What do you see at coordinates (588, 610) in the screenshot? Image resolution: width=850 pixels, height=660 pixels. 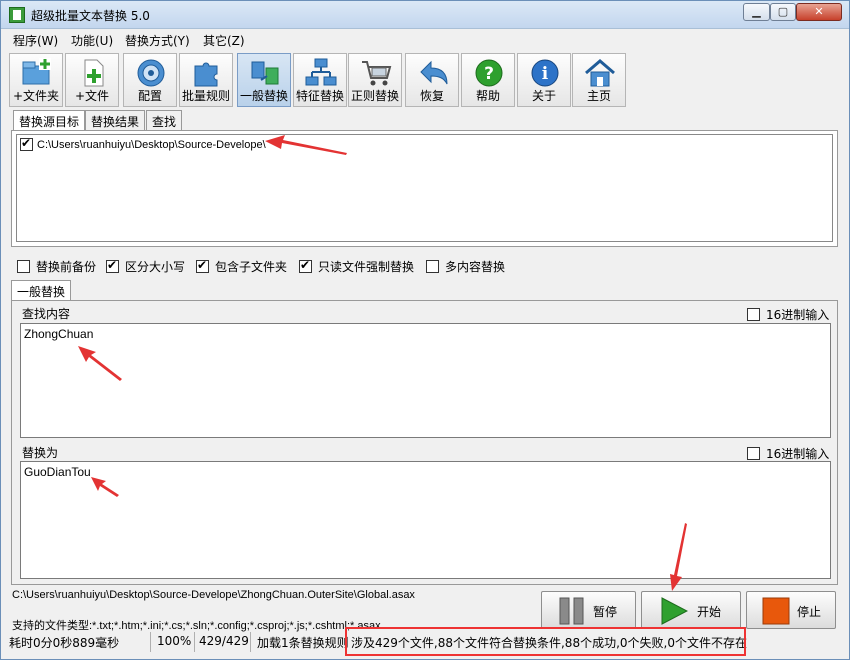 I see `pause-button: 暂停` at bounding box center [588, 610].